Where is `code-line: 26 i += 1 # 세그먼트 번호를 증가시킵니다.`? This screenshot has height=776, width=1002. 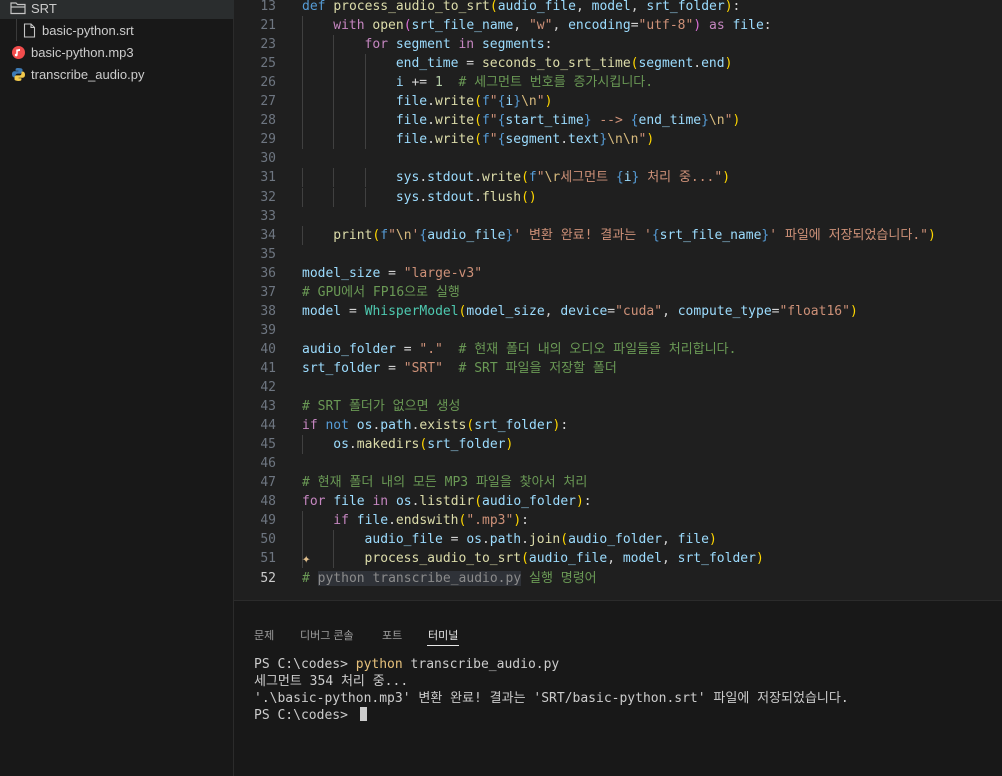 code-line: 26 i += 1 # 세그먼트 번호를 증가시킵니다. is located at coordinates (618, 83).